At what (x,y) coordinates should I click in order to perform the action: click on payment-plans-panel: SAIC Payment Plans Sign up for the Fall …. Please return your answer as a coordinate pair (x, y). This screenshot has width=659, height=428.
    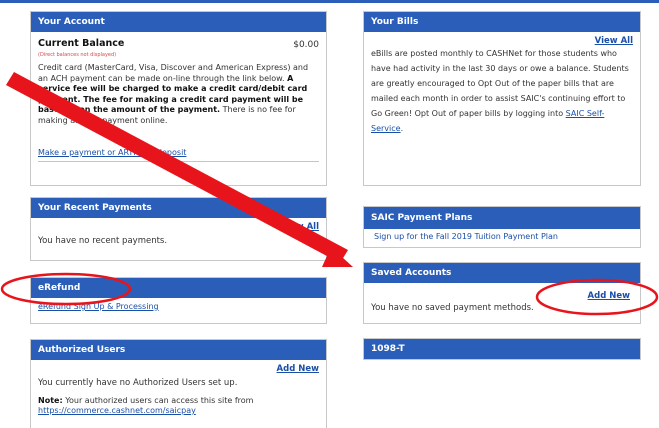
    Looking at the image, I should click on (502, 227).